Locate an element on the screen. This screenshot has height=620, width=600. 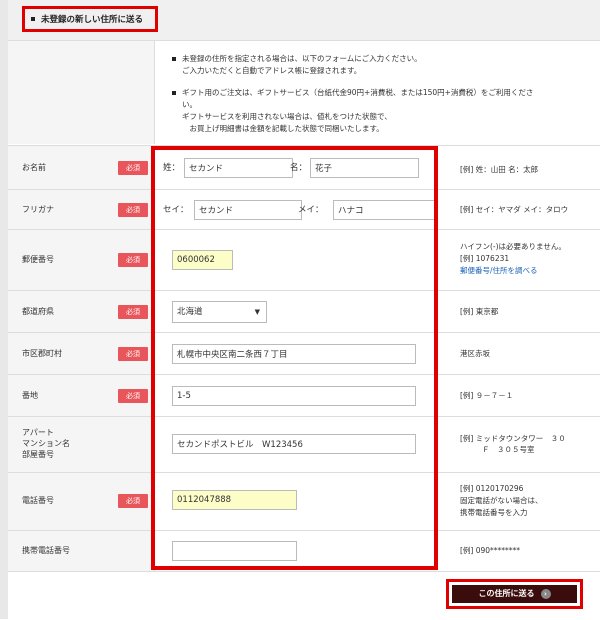
row-prefecture: 都道府県 必須 北海道 ▼ [例] 東京都 is located at coordinates (304, 311).